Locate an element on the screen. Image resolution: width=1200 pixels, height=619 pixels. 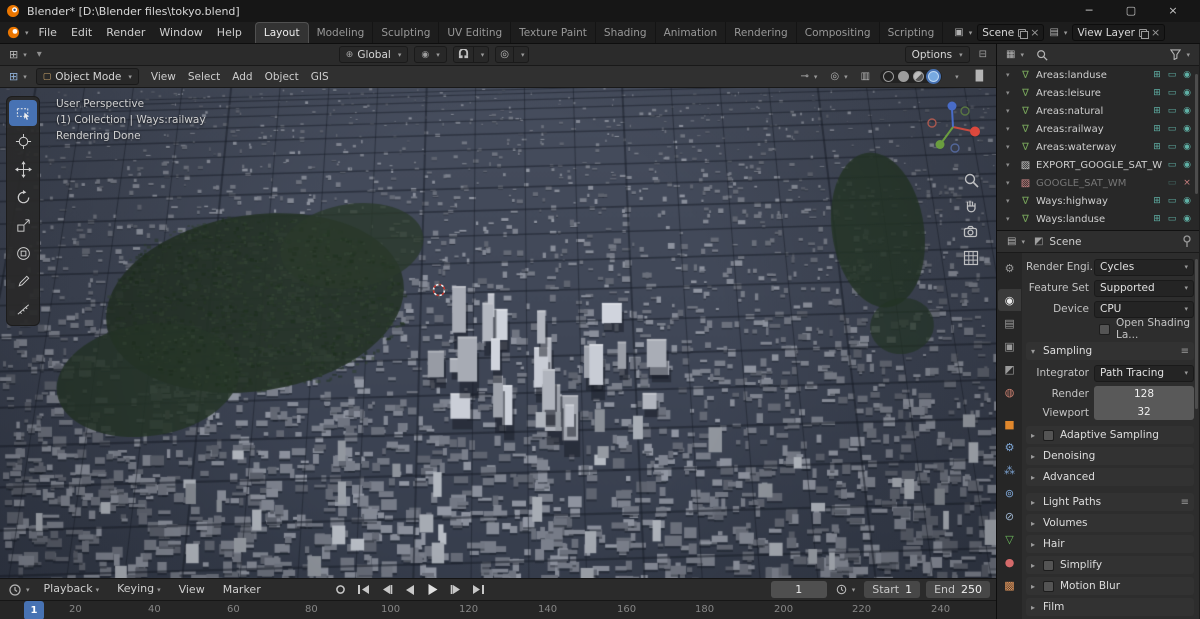
section-motion-blur: ▸ Motion Blur is located at coordinates (1110, 586).